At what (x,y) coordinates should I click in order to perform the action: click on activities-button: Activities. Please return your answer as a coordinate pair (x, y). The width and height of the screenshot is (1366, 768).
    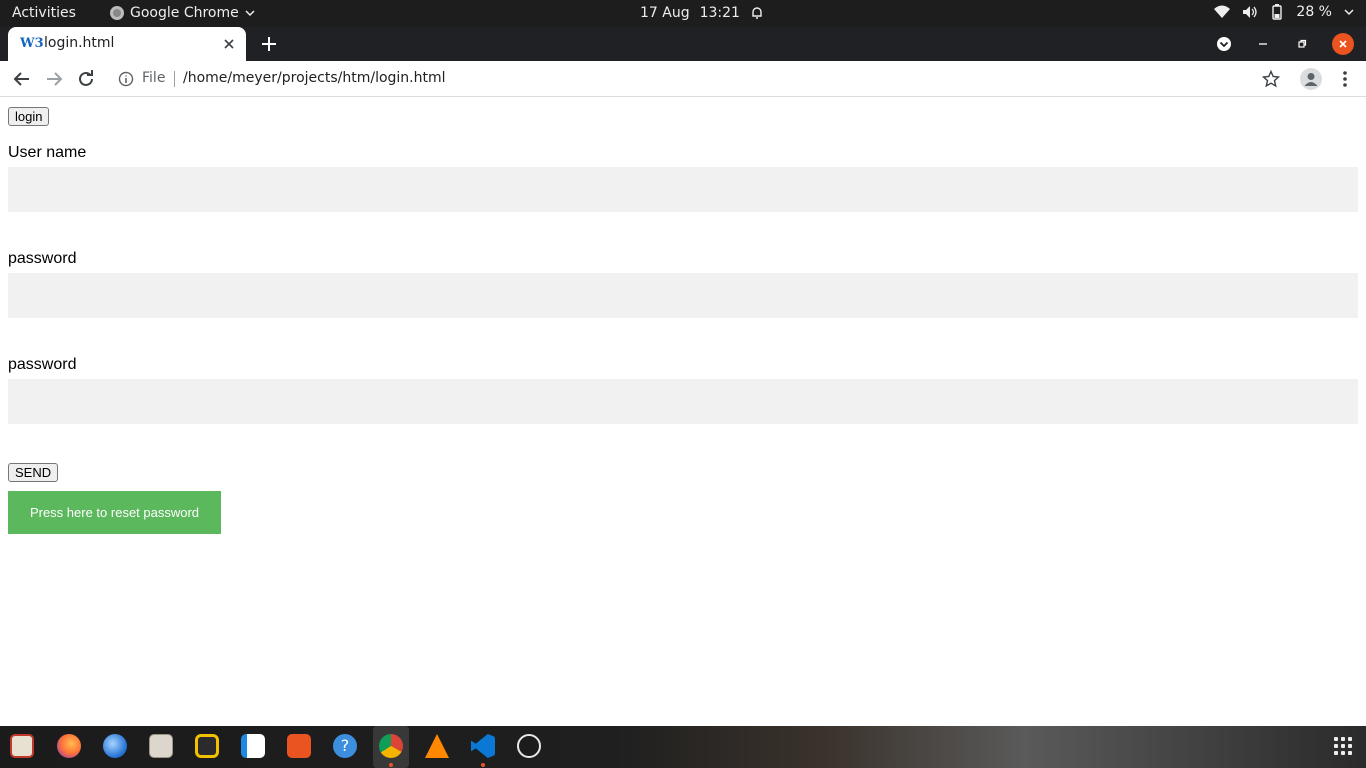
    Looking at the image, I should click on (44, 13).